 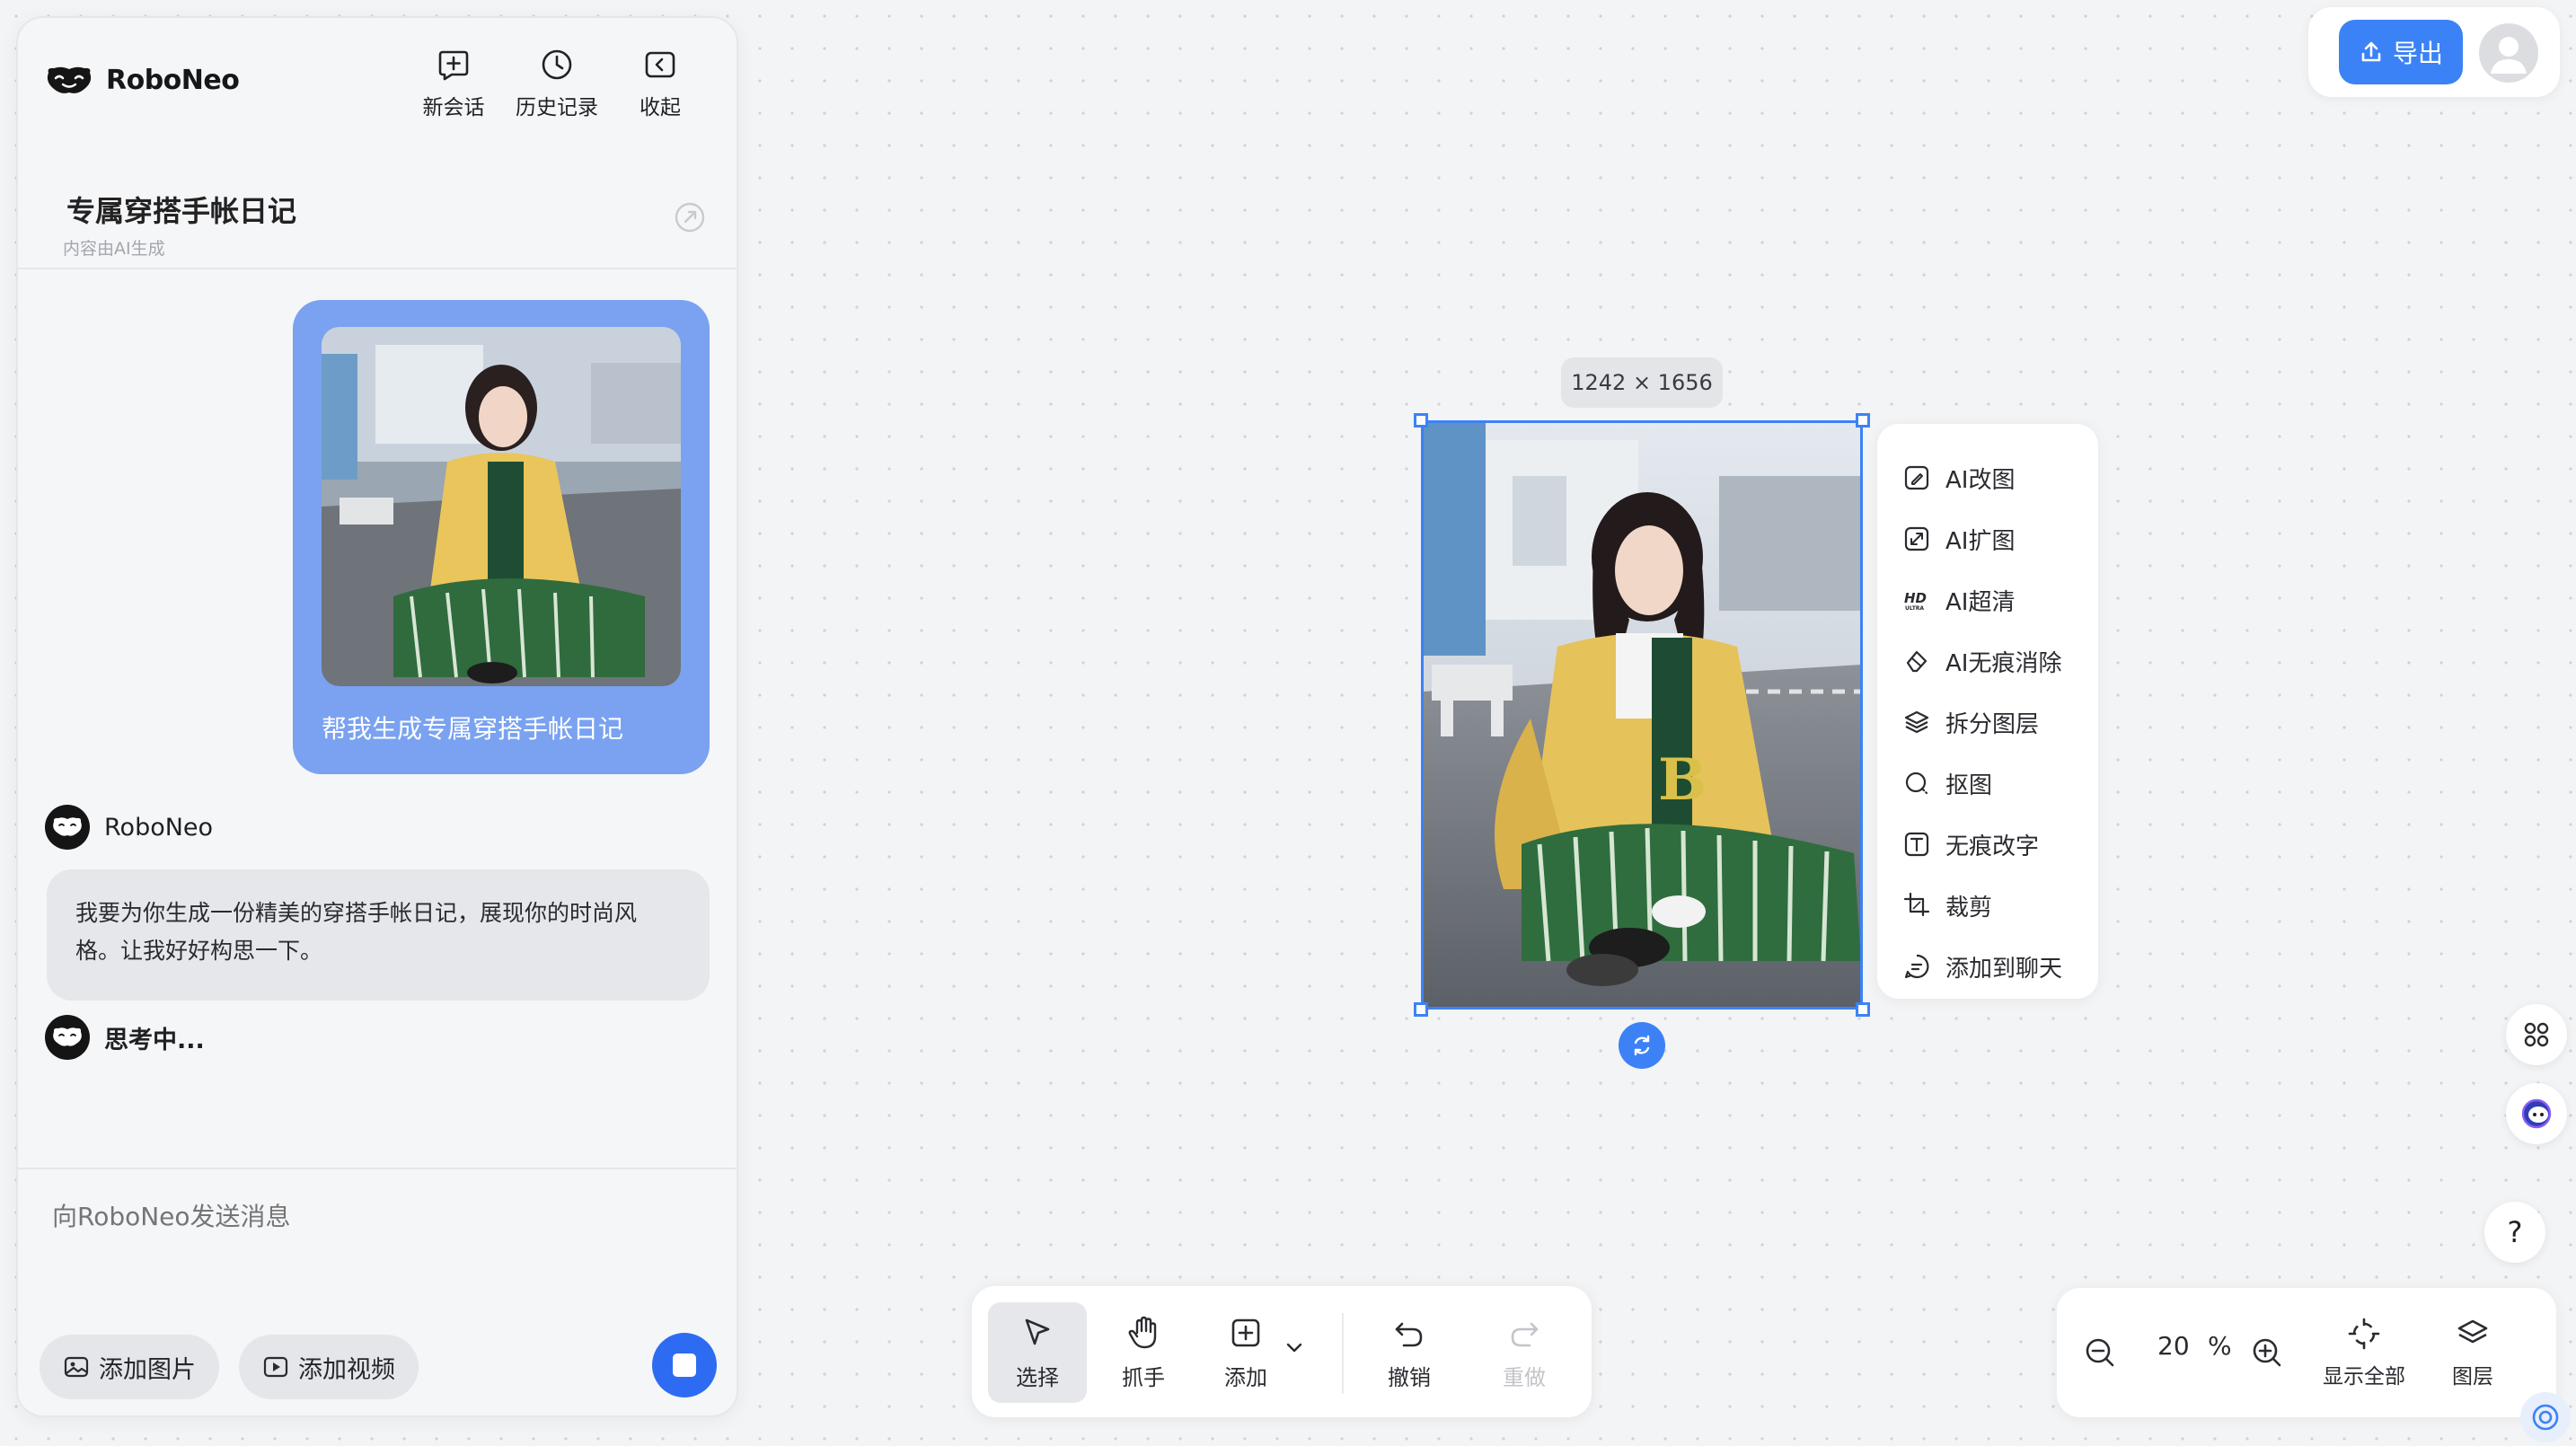 What do you see at coordinates (2003, 663) in the screenshot?
I see `menu-label: AI无痕消除` at bounding box center [2003, 663].